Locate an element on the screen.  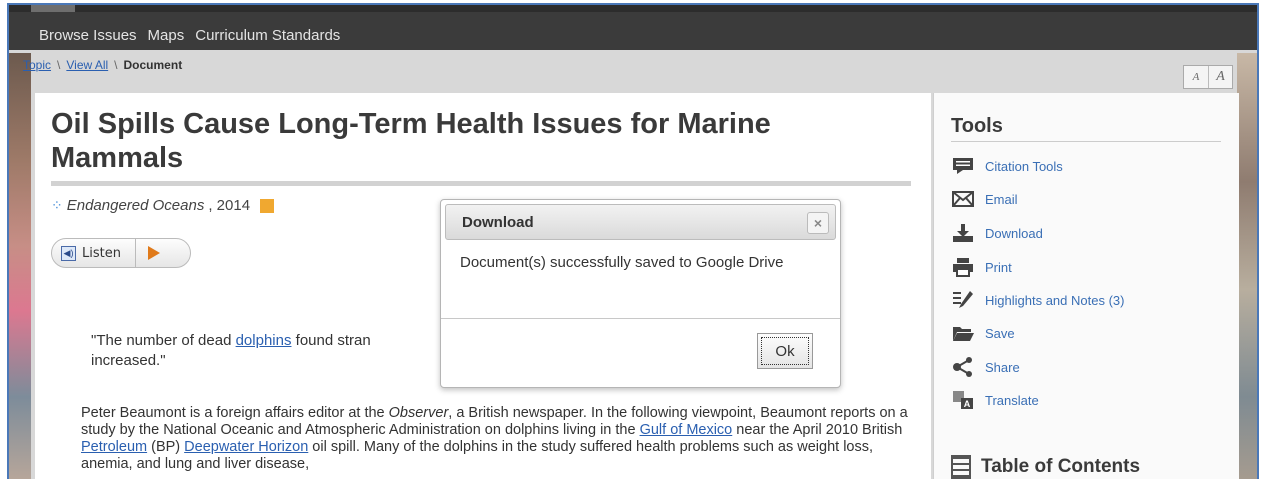
tool-share: Share is located at coordinates (985, 367).